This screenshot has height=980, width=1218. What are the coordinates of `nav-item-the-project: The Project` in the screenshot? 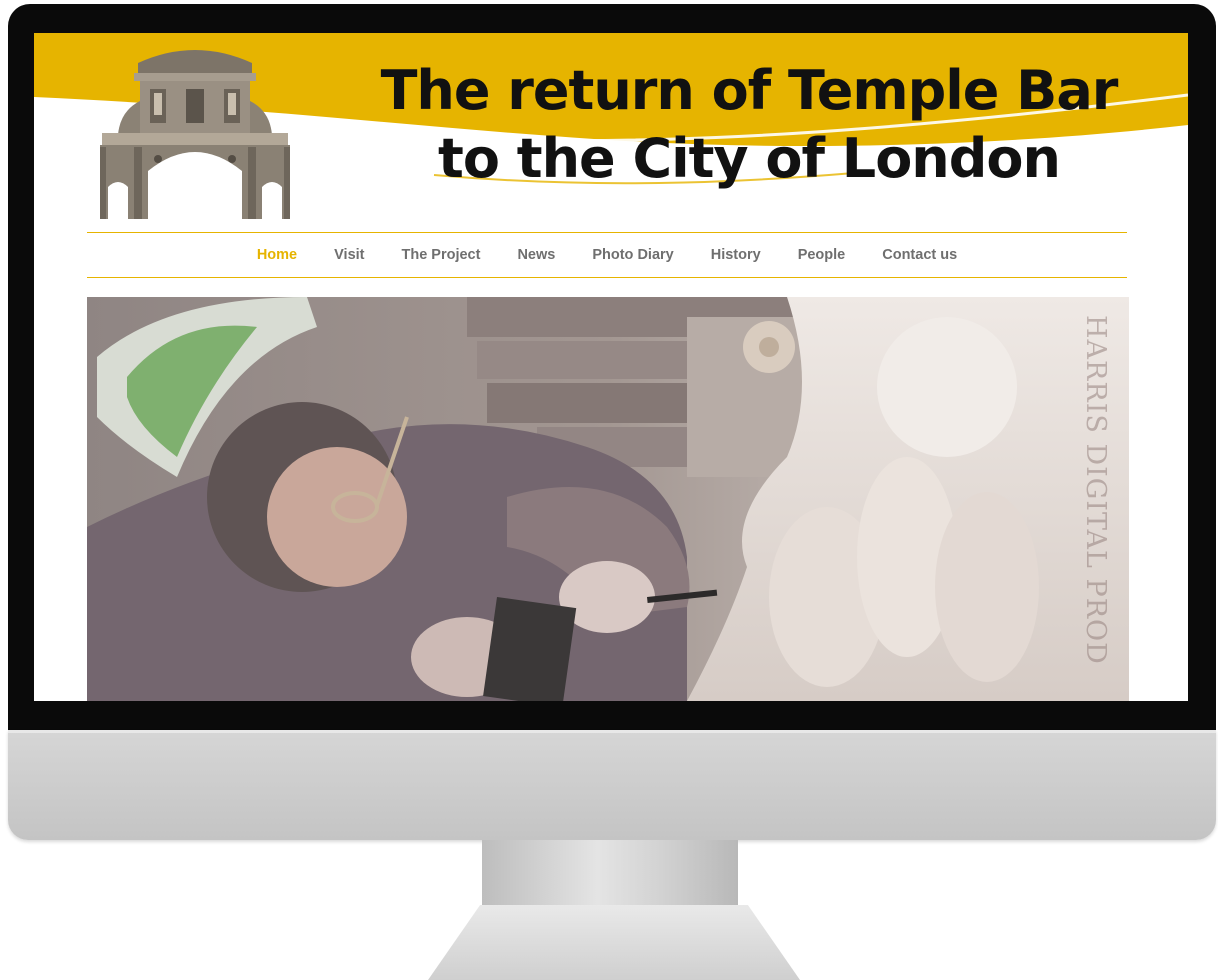 It's located at (441, 255).